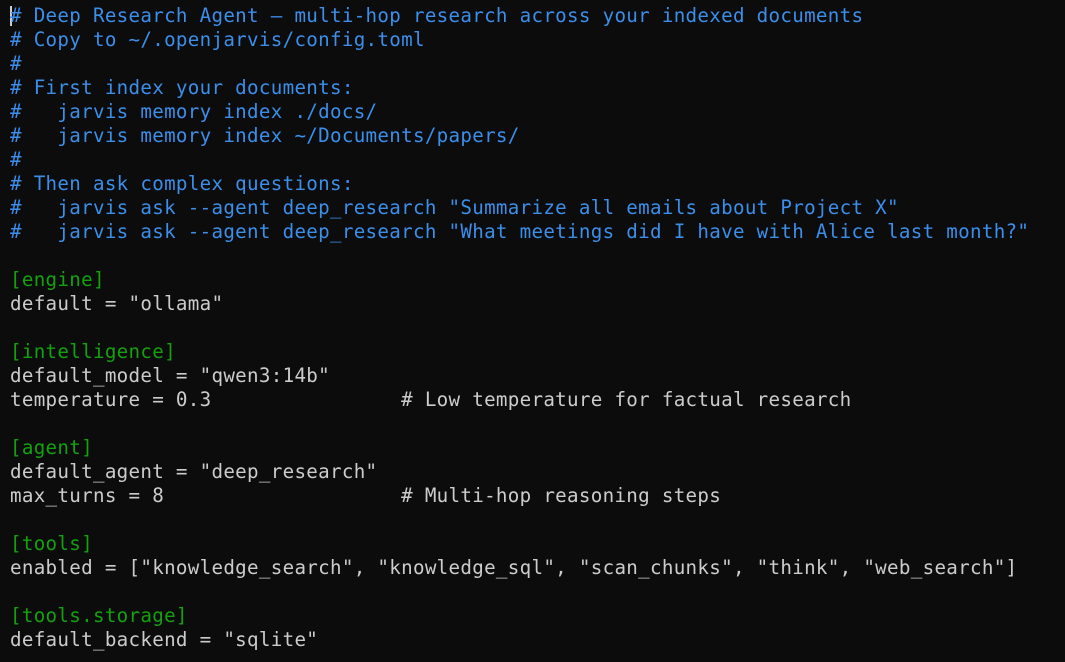 The width and height of the screenshot is (1065, 662). Describe the element at coordinates (164, 639) in the screenshot. I see `config-line: default_backend = "sqlite"` at that location.